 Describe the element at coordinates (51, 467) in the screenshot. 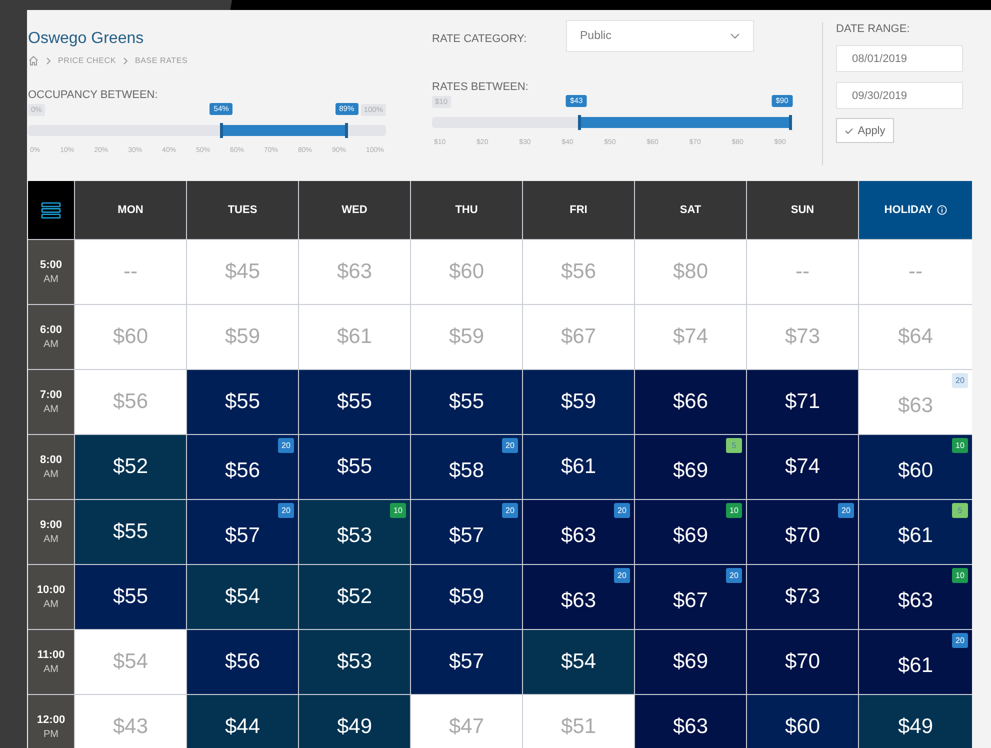

I see `time-cell: 8:00 AM` at that location.